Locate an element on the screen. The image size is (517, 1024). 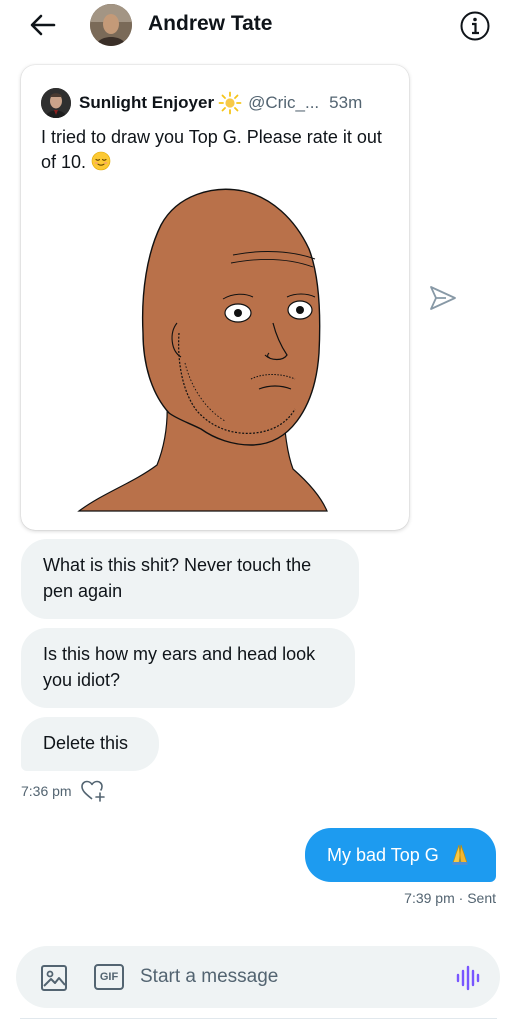
tweet-author-name: Sunlight Enjoyer is located at coordinates (147, 102).